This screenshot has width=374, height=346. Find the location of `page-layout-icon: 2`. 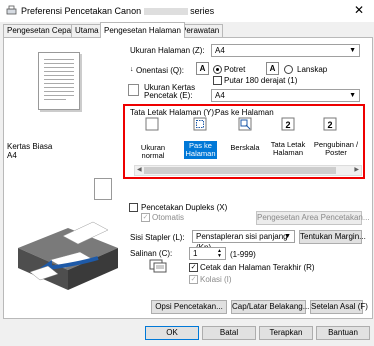

page-layout-icon: 2 is located at coordinates (288, 124).